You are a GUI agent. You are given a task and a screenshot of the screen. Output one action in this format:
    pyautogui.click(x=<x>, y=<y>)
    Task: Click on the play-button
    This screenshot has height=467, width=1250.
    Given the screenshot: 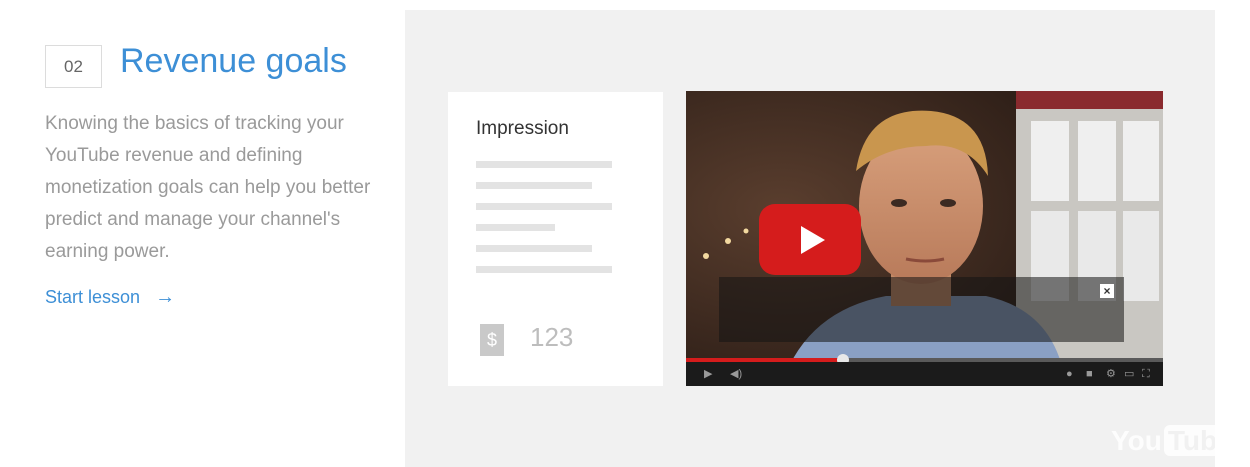 What is the action you would take?
    pyautogui.click(x=810, y=239)
    